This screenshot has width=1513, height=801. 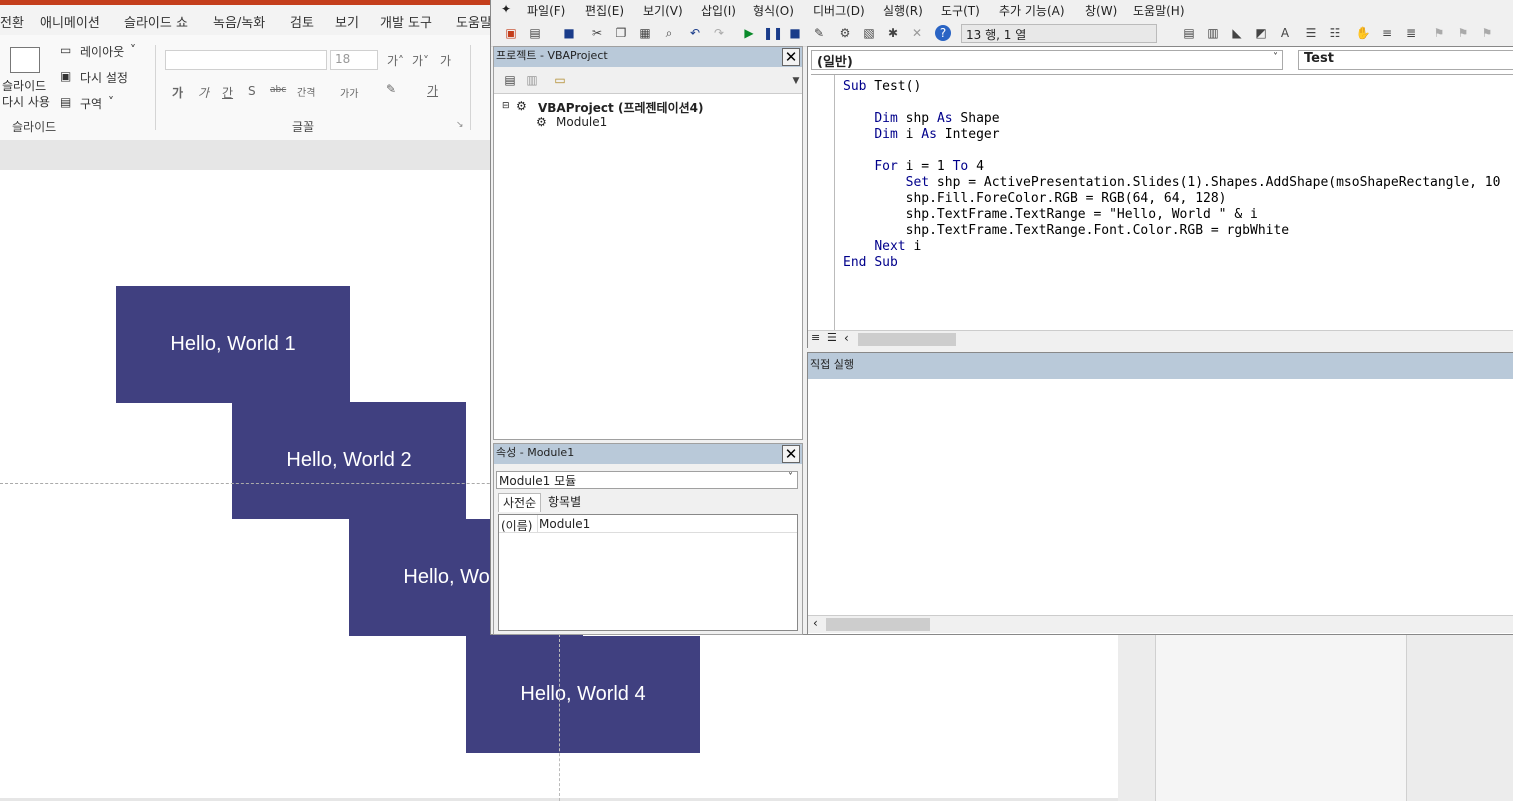 I want to click on param-info-icon: ◩, so click(x=1261, y=33).